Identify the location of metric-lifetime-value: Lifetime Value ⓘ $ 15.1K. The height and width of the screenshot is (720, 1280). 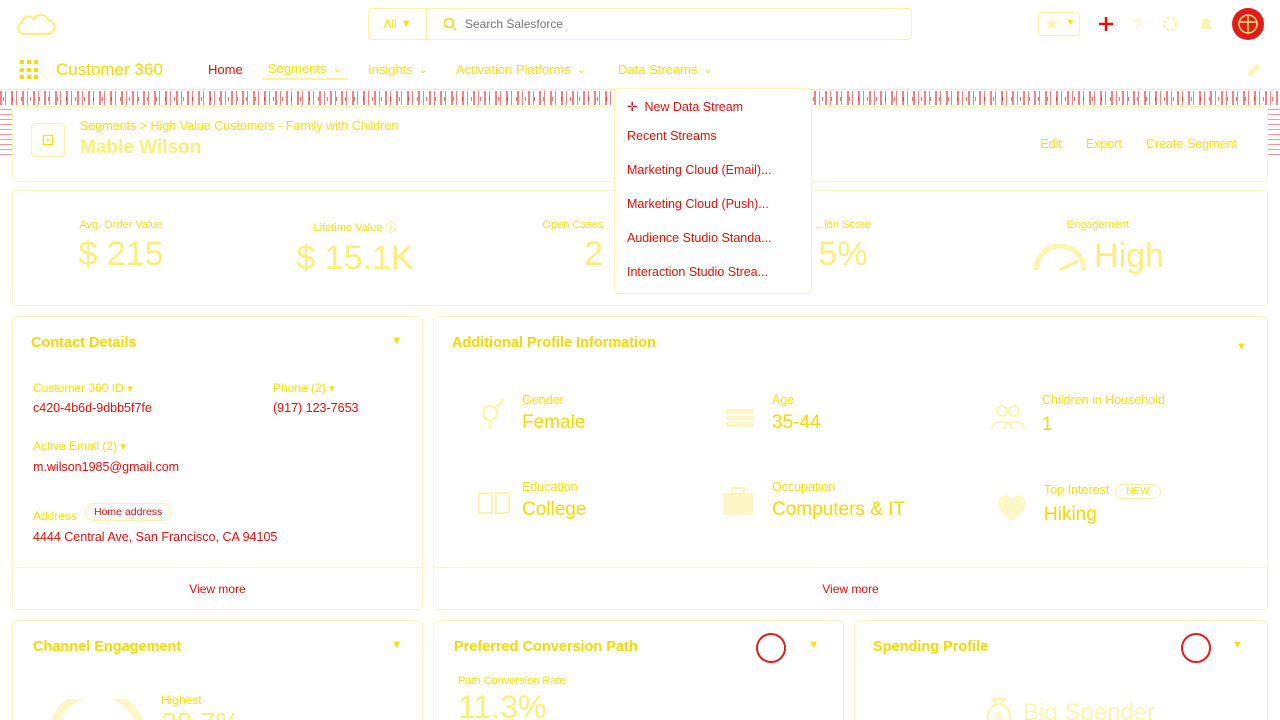
(355, 248).